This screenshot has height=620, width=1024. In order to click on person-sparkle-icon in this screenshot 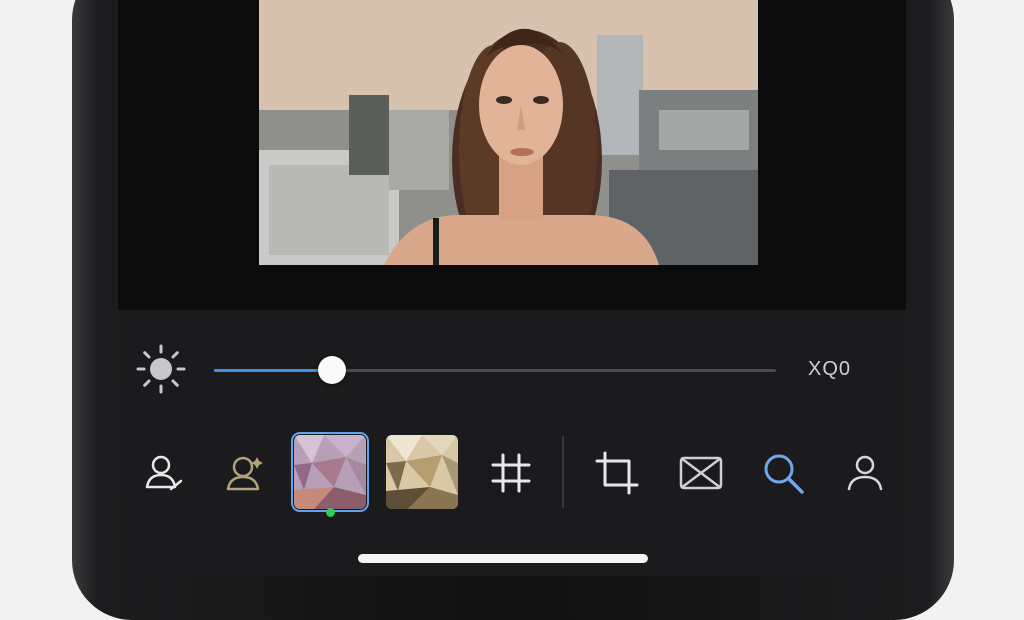, I will do `click(244, 473)`.